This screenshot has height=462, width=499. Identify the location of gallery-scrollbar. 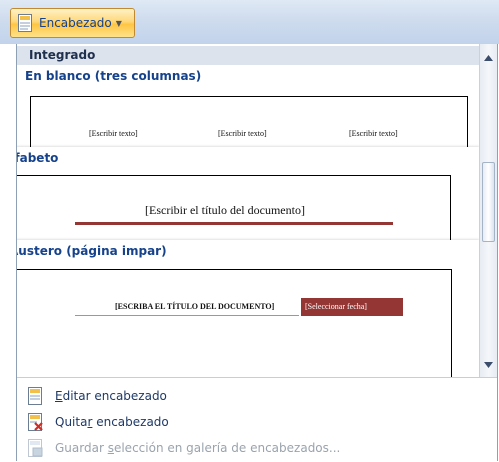
(488, 210).